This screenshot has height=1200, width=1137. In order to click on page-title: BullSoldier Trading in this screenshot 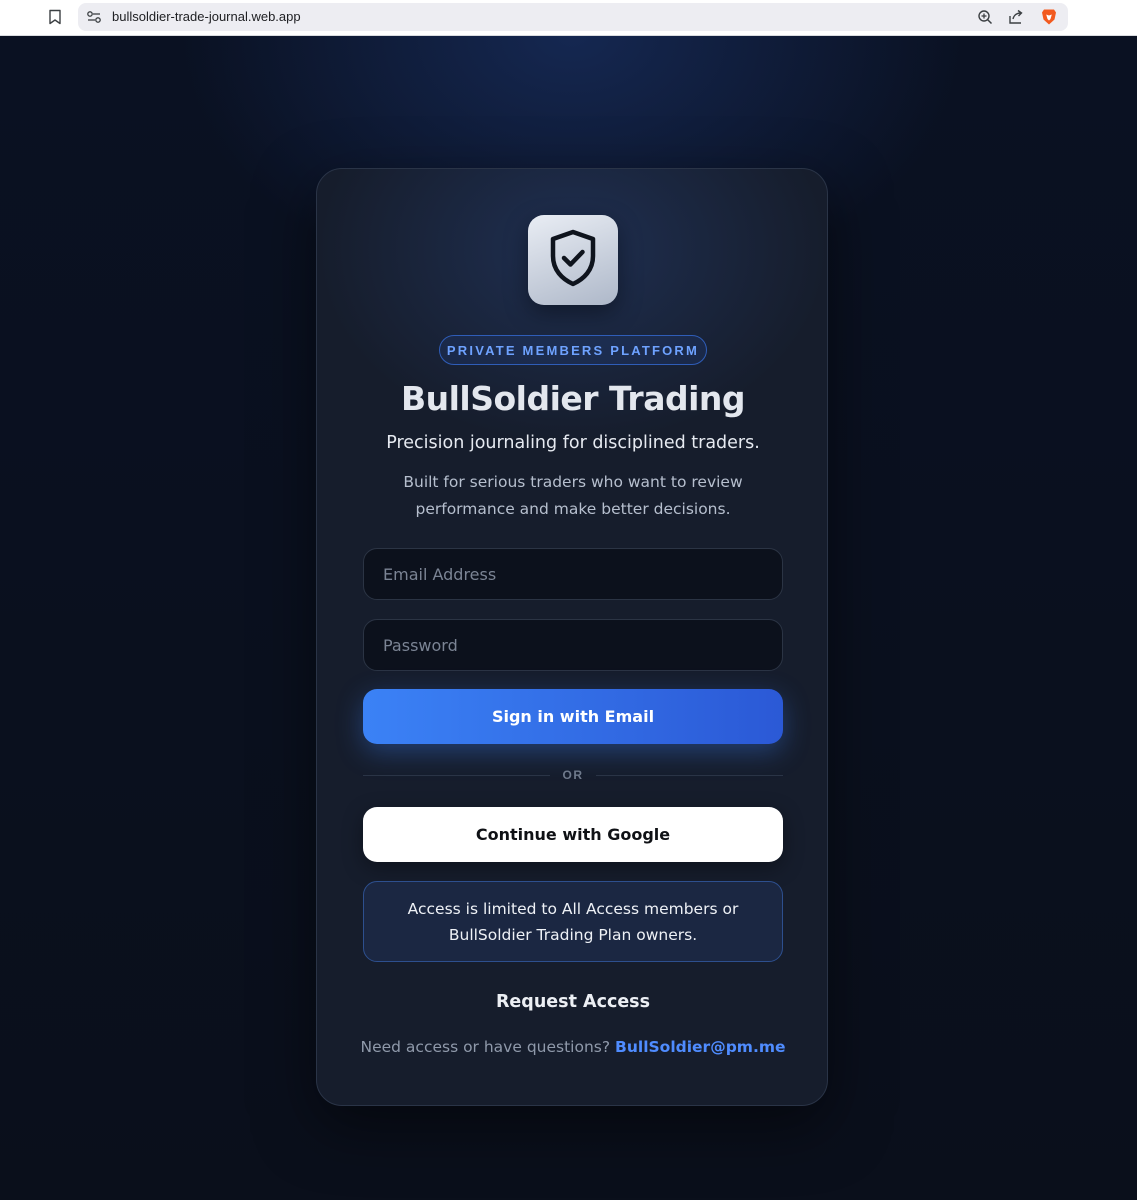, I will do `click(573, 398)`.